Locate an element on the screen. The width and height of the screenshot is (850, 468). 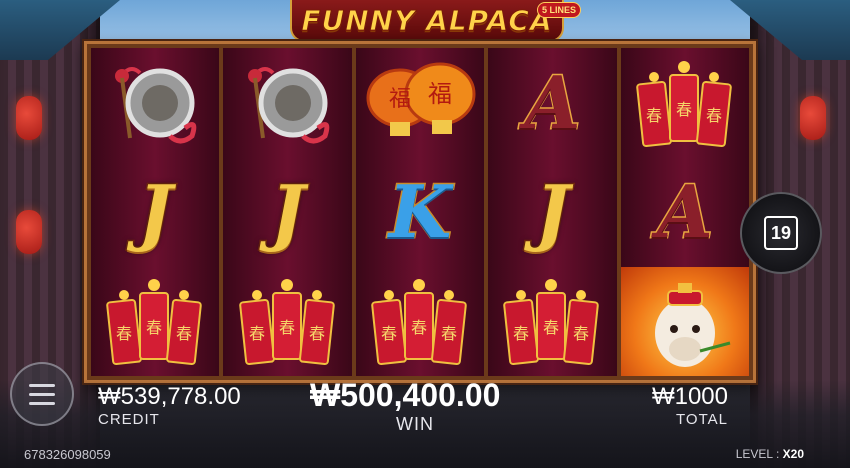
alpaca-wild-symbol is located at coordinates (685, 321).